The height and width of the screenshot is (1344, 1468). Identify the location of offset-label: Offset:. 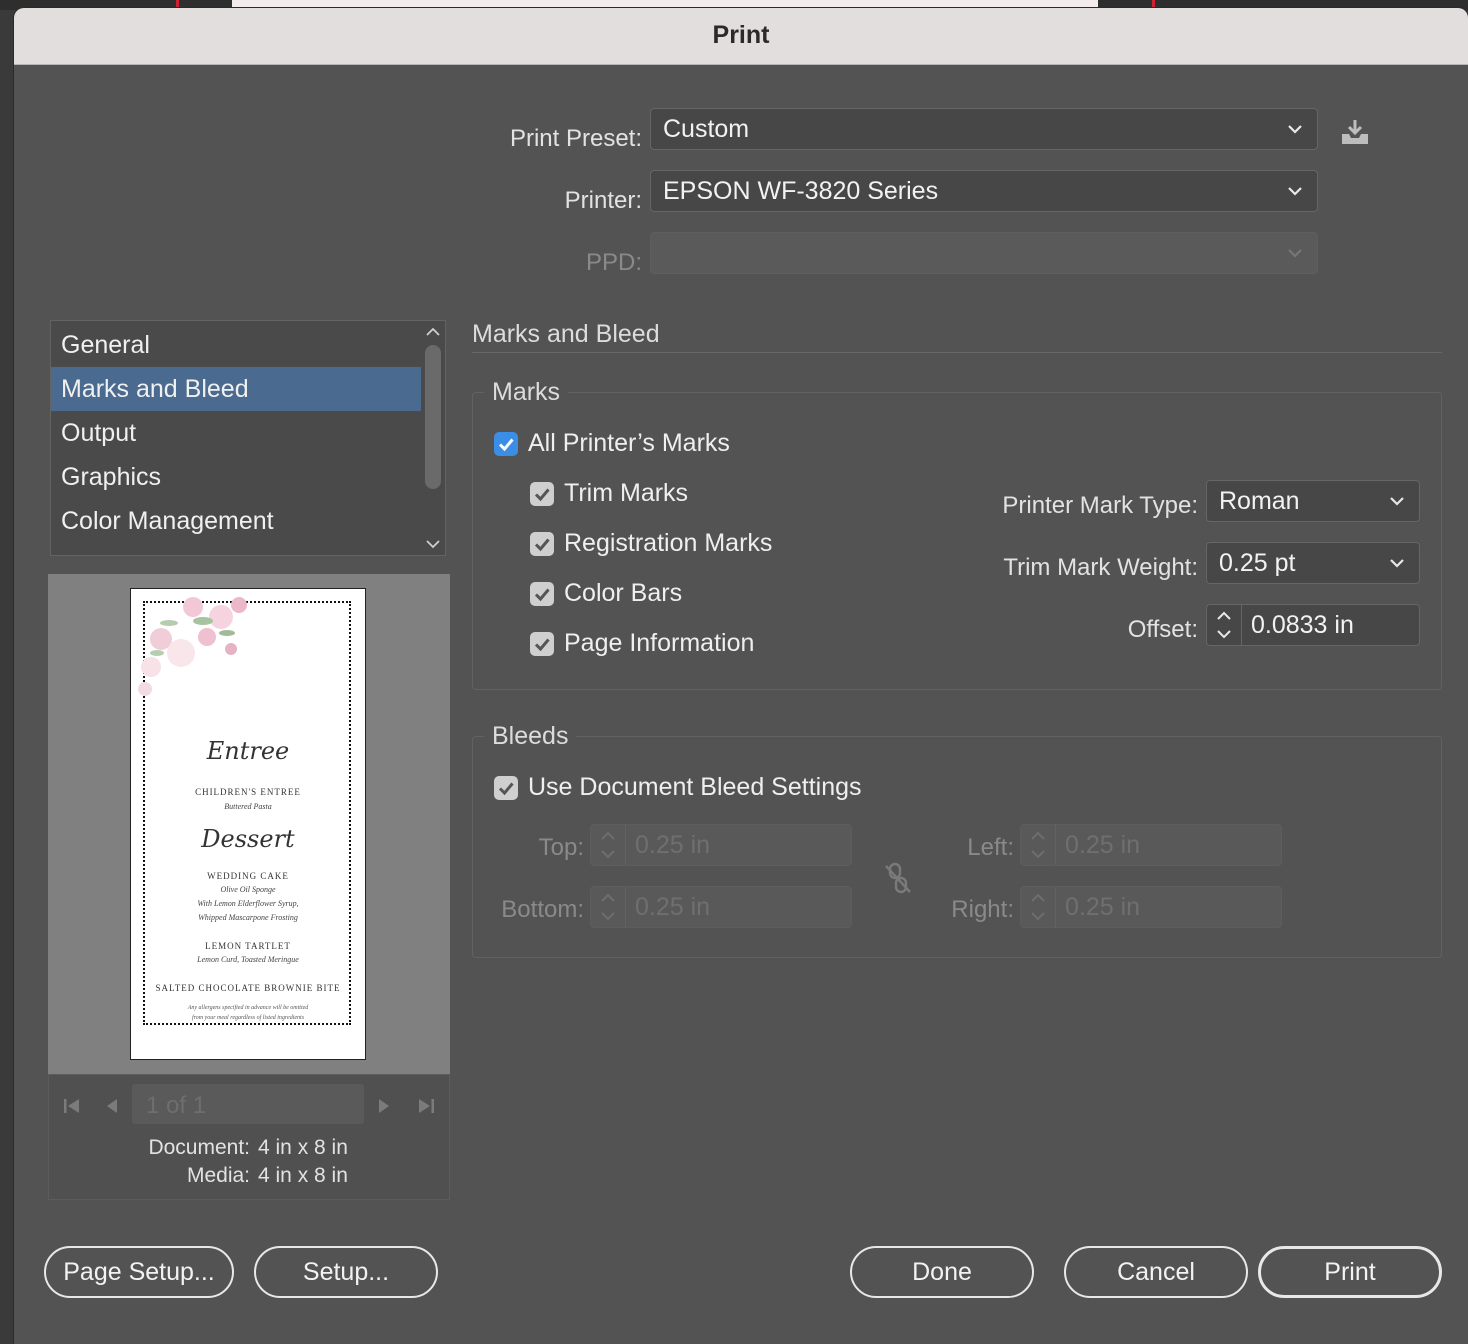
(1162, 629).